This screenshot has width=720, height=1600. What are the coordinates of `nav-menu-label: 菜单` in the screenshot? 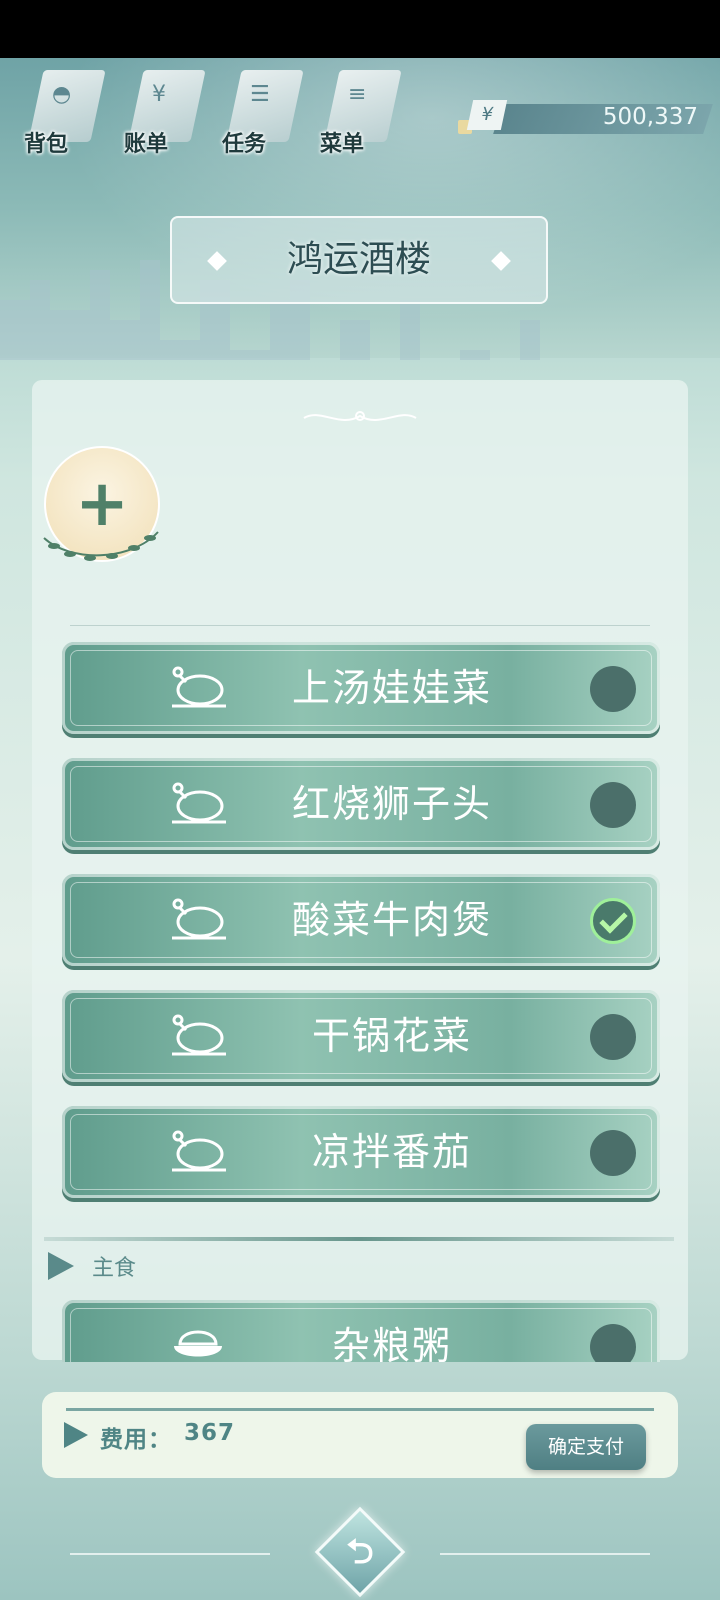 It's located at (342, 144).